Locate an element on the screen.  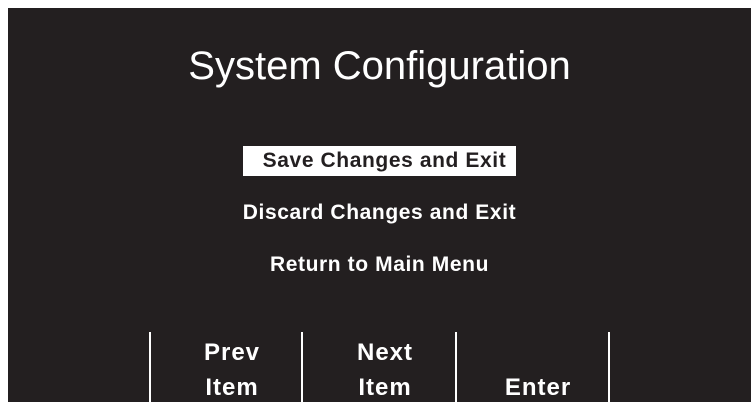
menu-item-label: Return to Main Menu is located at coordinates (379, 264).